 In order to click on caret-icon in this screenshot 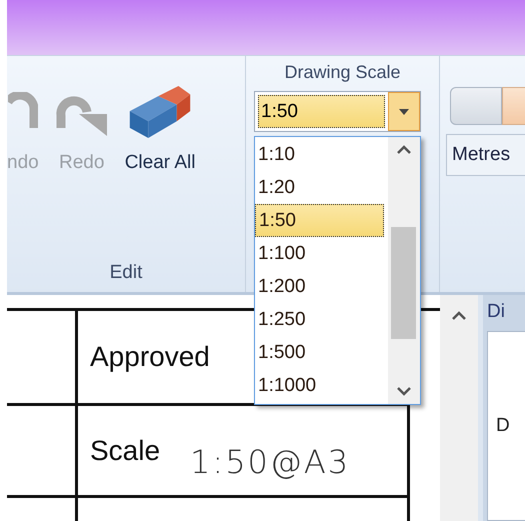, I will do `click(404, 111)`.